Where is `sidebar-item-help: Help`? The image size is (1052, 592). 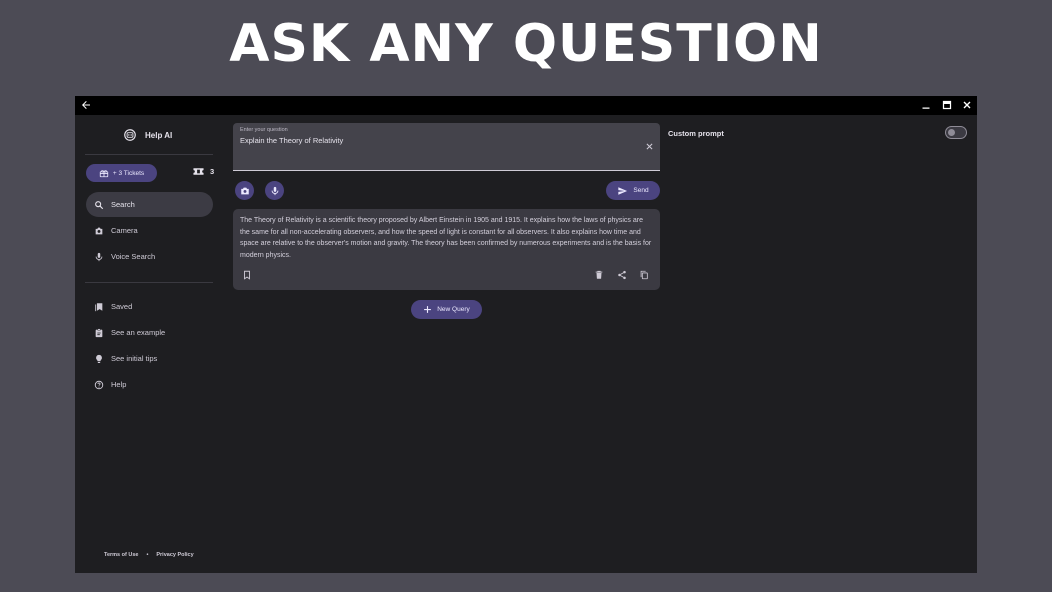
sidebar-item-help: Help is located at coordinates (149, 384).